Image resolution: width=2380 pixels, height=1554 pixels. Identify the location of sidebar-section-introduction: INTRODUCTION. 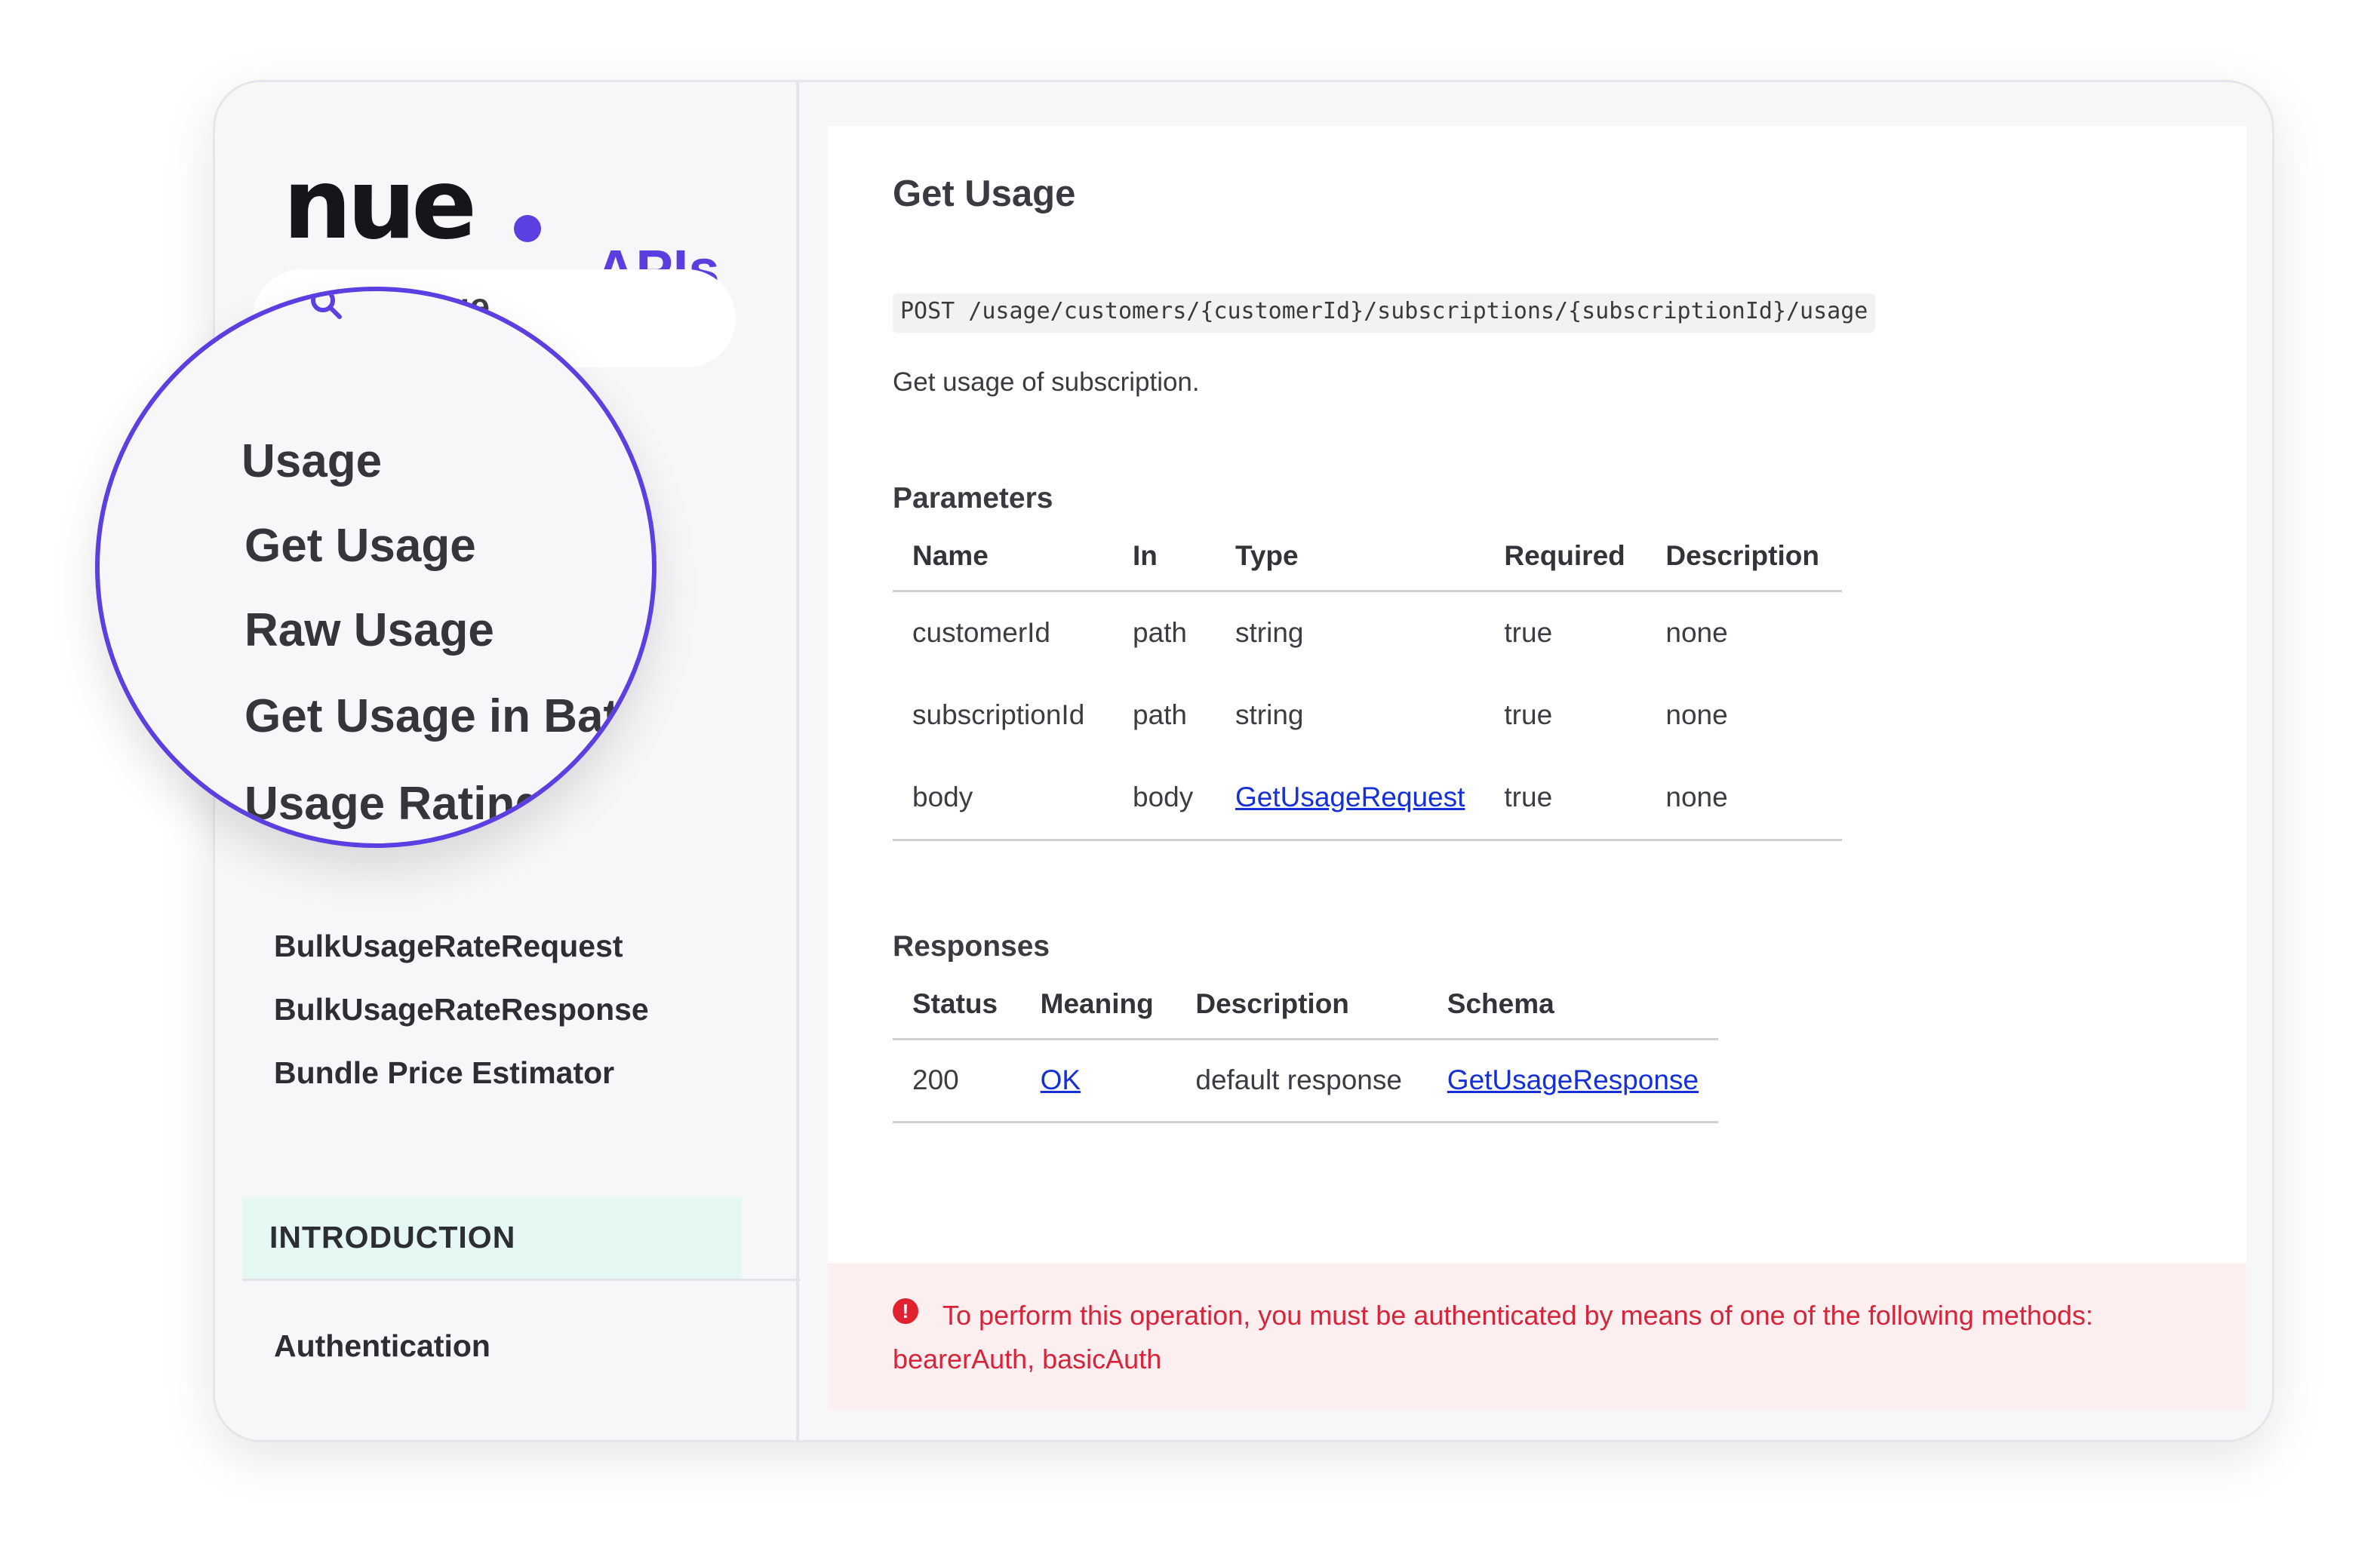
(492, 1238).